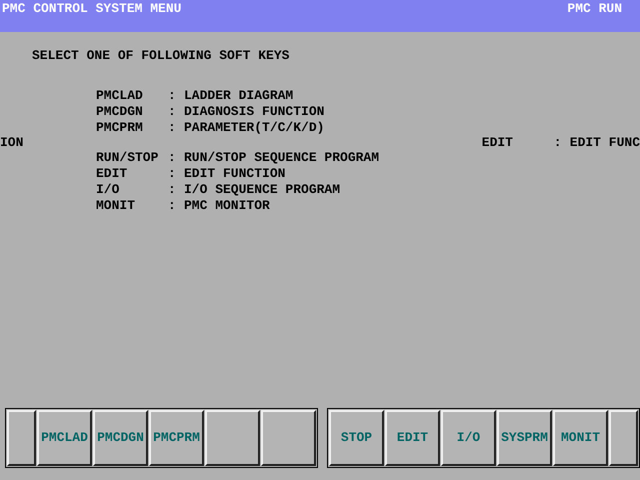  I want to click on menu-description: PARAMETER(T/C/K/D), so click(254, 128).